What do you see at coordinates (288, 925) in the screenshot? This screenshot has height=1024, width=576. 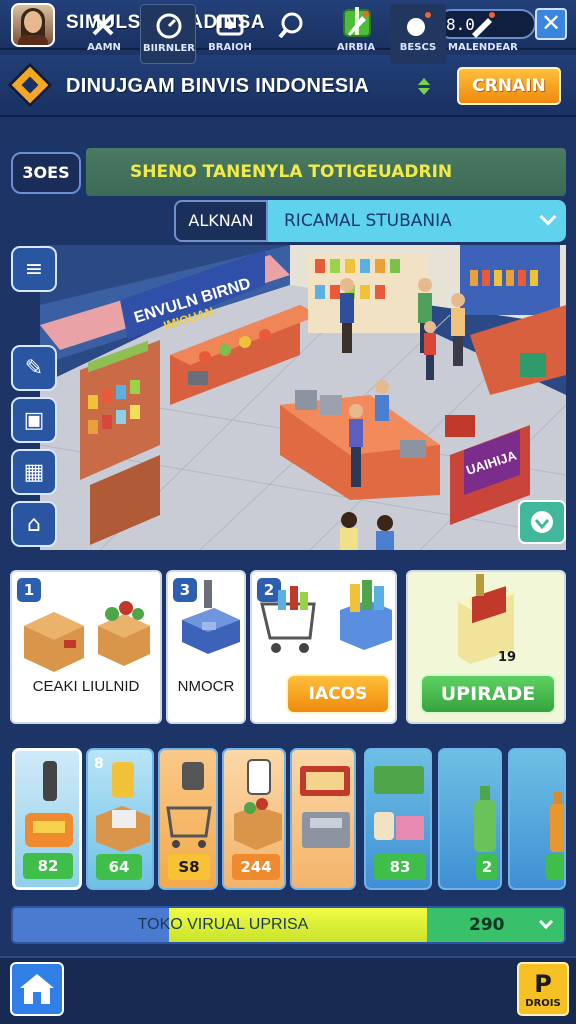 I see `store-progress-bar: TOKO VIRUAL UPRISA 290` at bounding box center [288, 925].